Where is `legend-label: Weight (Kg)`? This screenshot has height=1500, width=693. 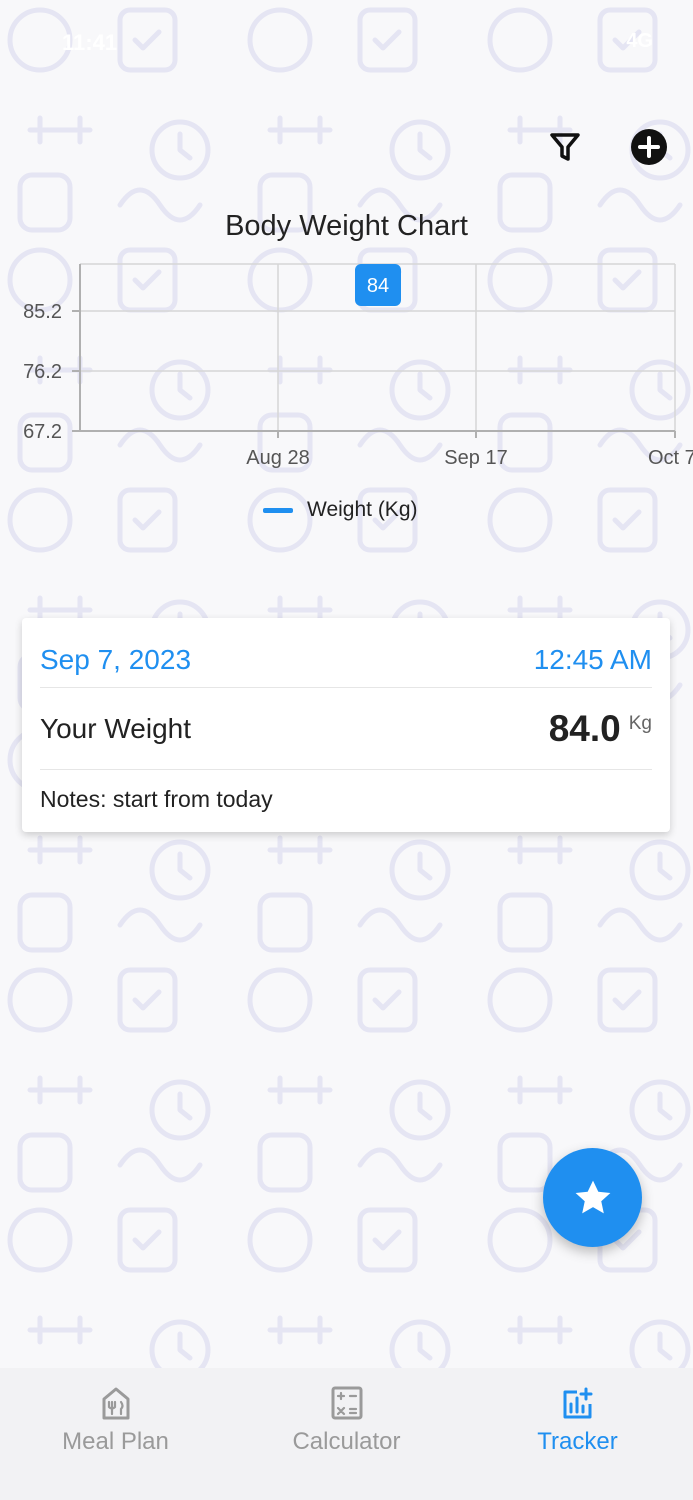 legend-label: Weight (Kg) is located at coordinates (362, 509).